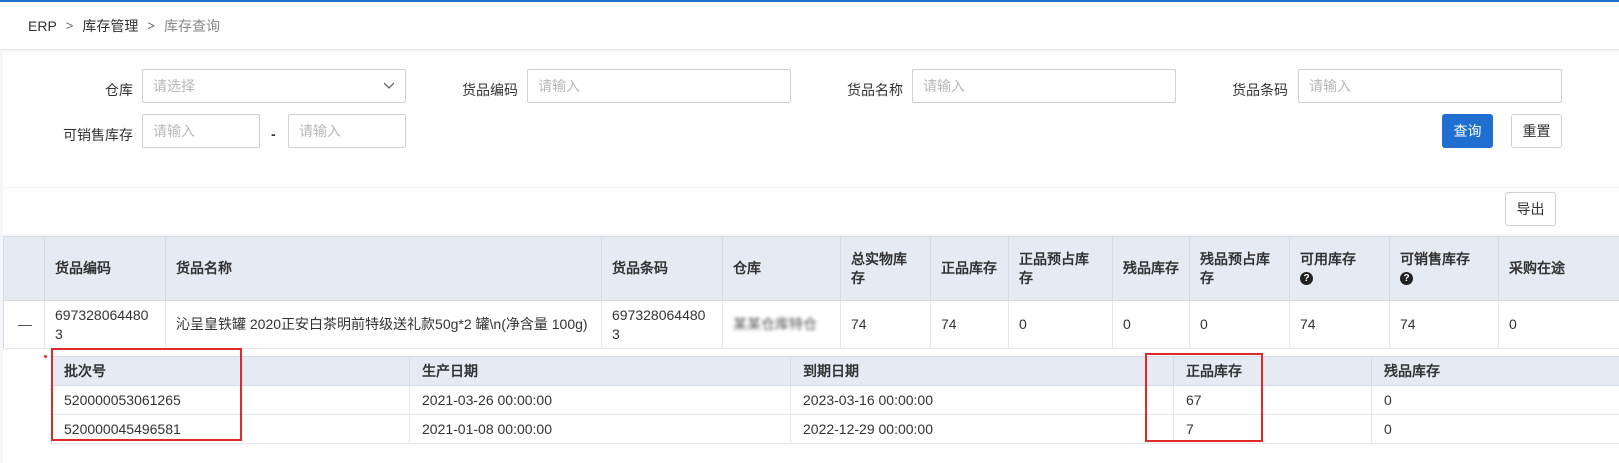  What do you see at coordinates (98, 135) in the screenshot?
I see `sellable-stock-label: 可销售库存` at bounding box center [98, 135].